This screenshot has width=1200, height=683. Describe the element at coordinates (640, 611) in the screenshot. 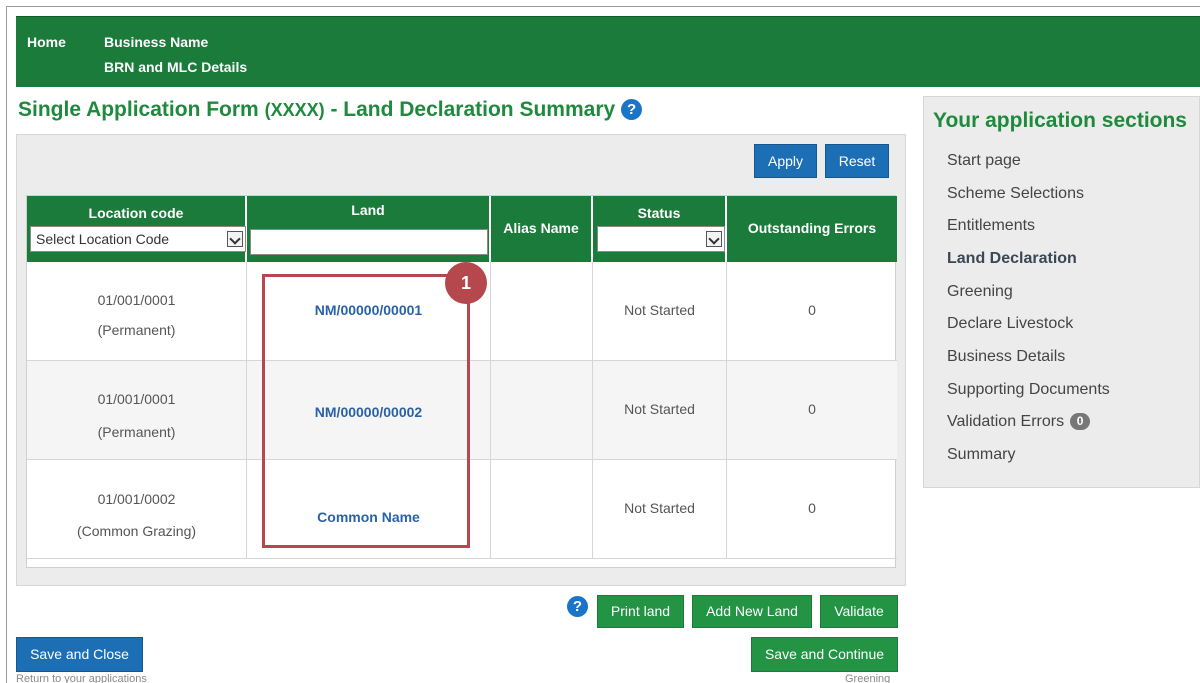

I see `print-land-button: Print land` at that location.